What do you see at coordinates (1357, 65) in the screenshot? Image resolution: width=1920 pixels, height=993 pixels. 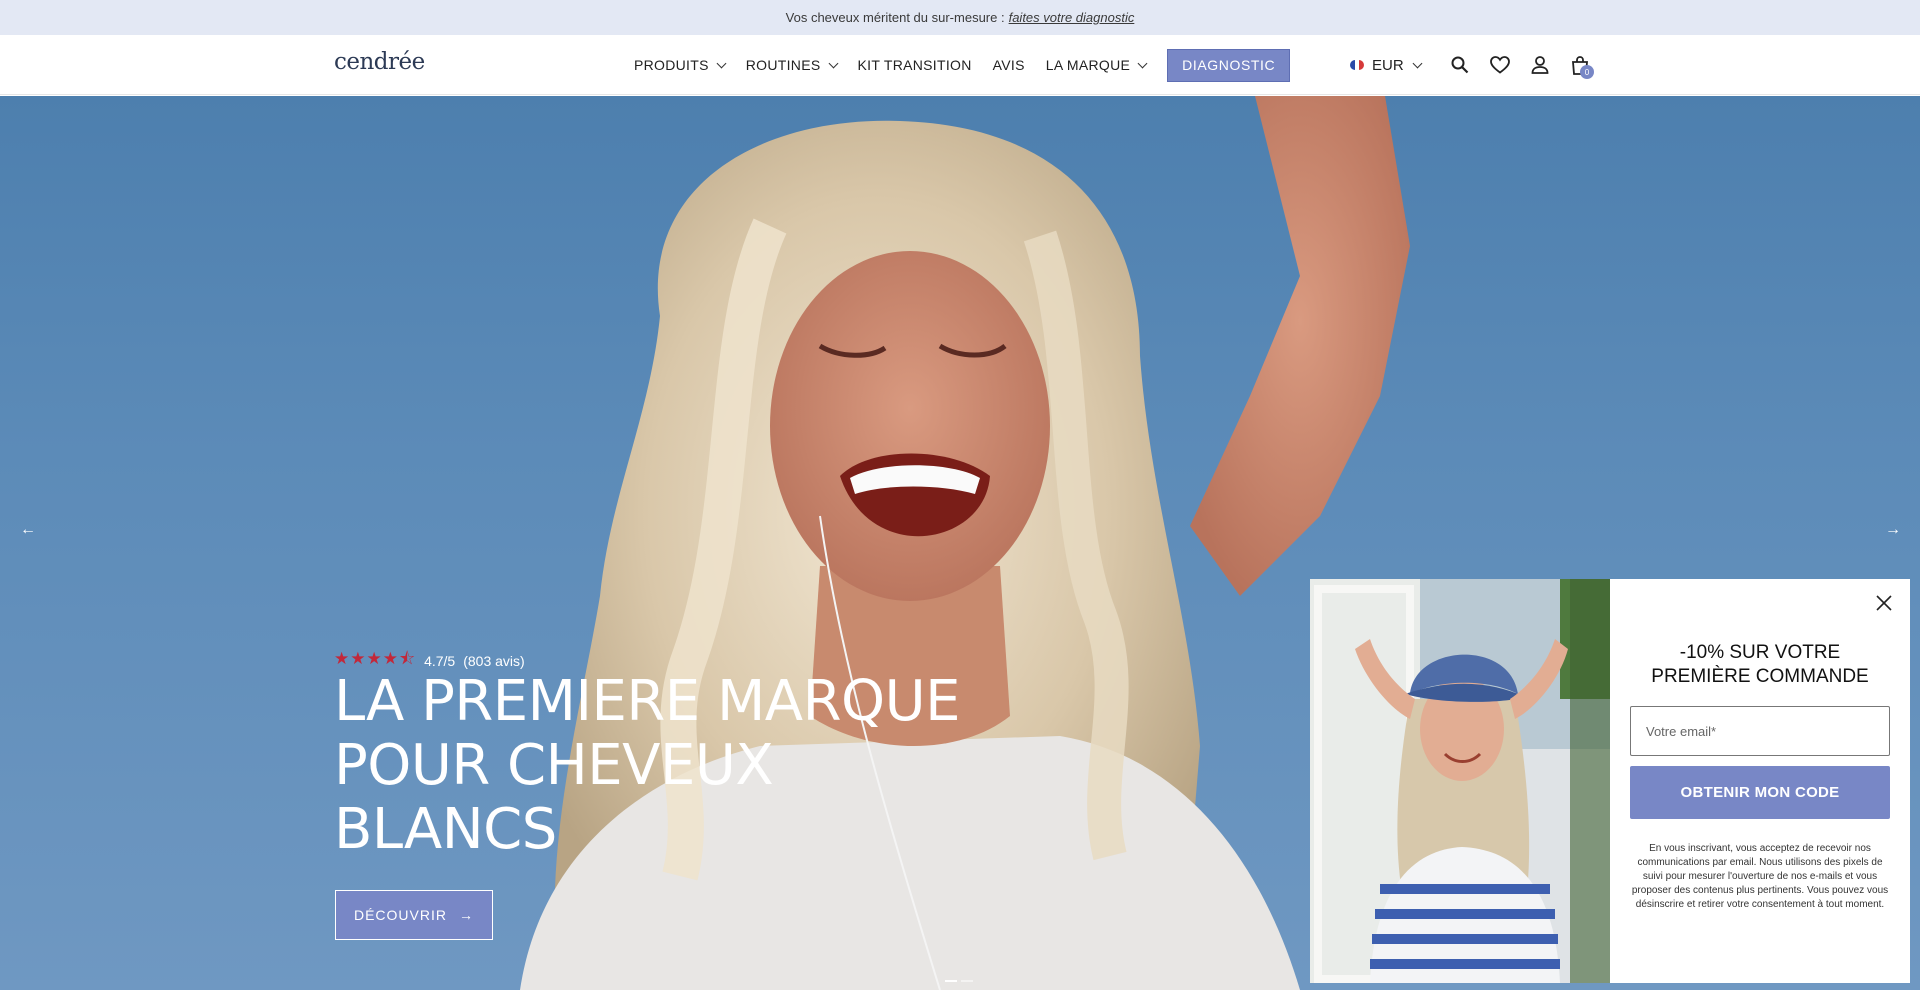 I see `france-flag-icon` at bounding box center [1357, 65].